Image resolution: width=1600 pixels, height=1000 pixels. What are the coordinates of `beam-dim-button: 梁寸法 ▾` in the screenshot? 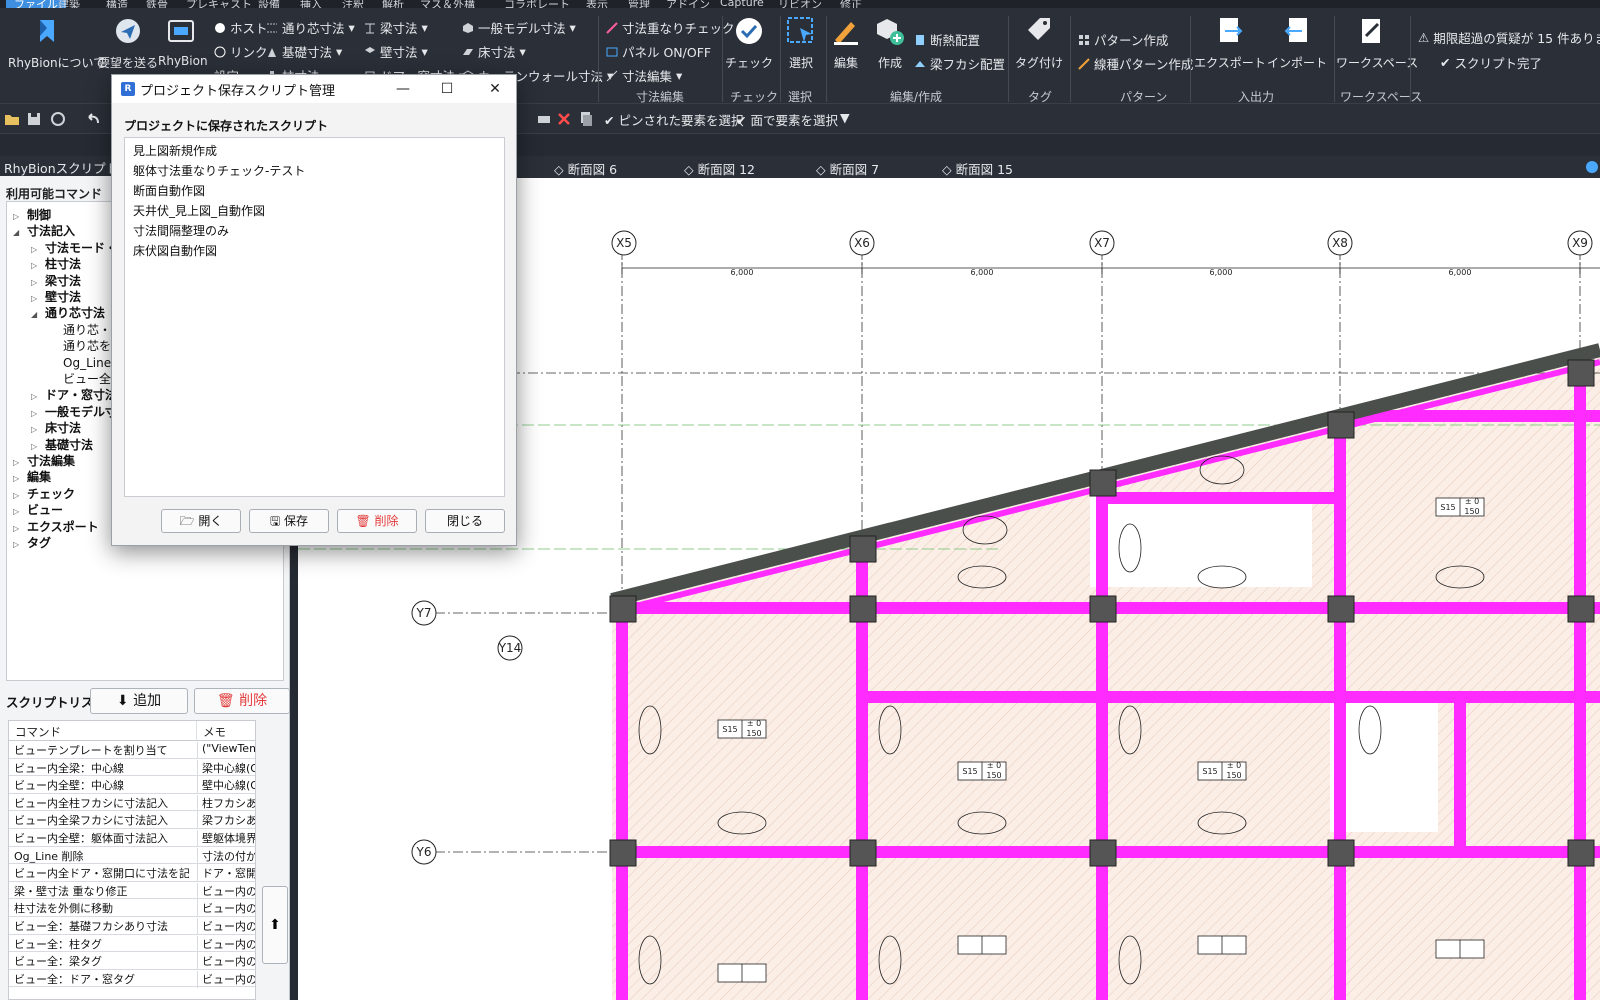 It's located at (396, 27).